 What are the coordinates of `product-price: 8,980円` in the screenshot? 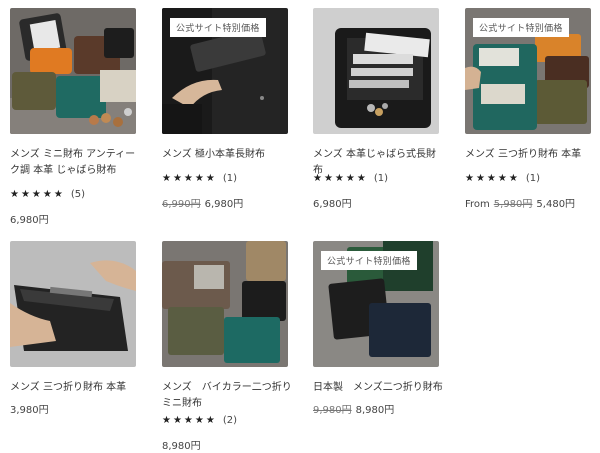 It's located at (181, 444).